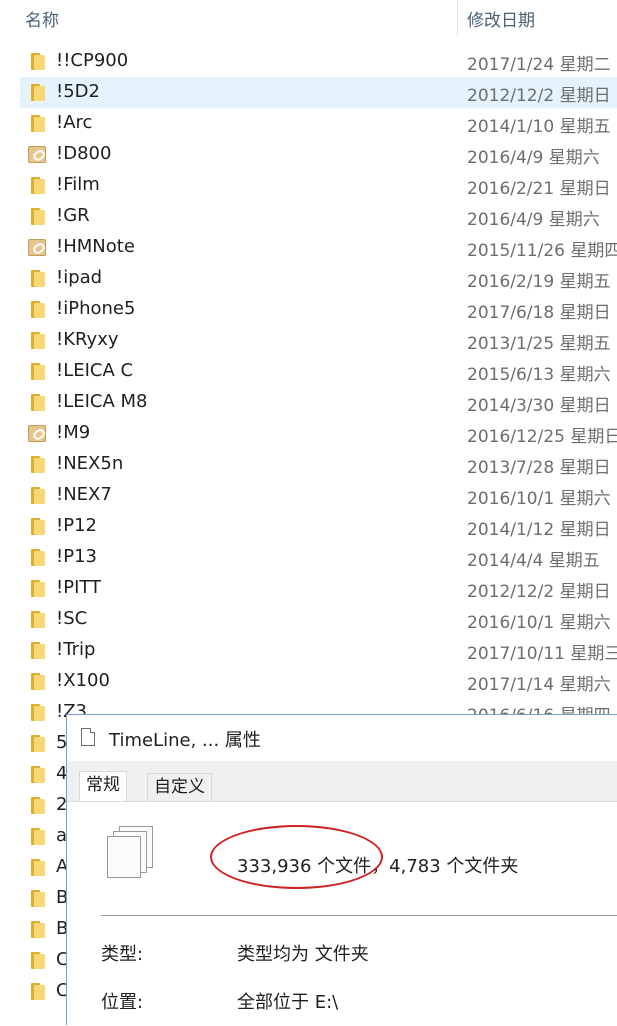  What do you see at coordinates (539, 282) in the screenshot?
I see `file-date: 2016/2/19 星期五` at bounding box center [539, 282].